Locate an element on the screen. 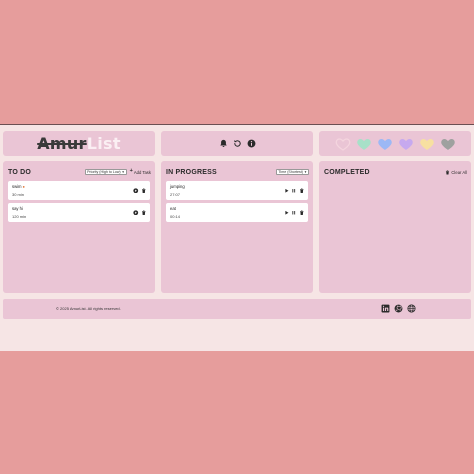 Image resolution: width=474 pixels, height=474 pixels. blue-heart is located at coordinates (385, 144).